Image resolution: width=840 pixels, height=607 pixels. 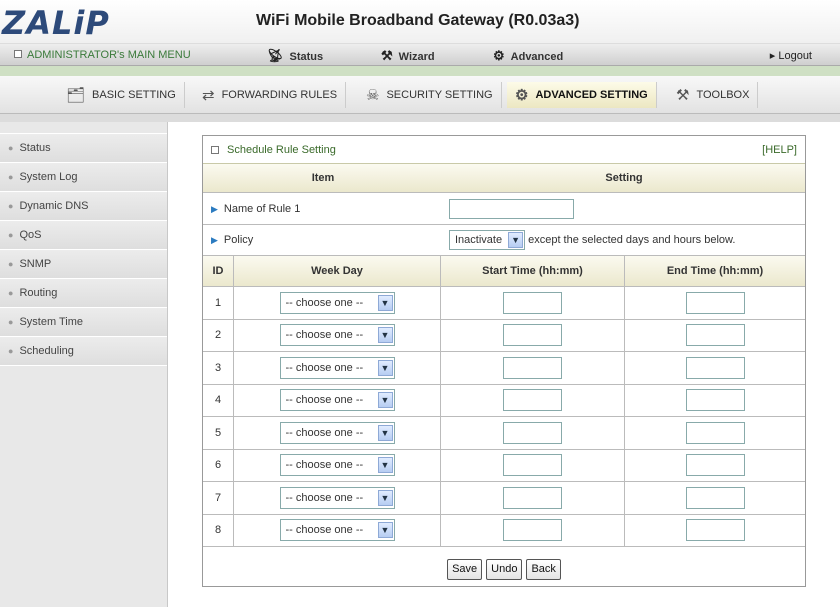 I want to click on row-id: 2, so click(x=218, y=335).